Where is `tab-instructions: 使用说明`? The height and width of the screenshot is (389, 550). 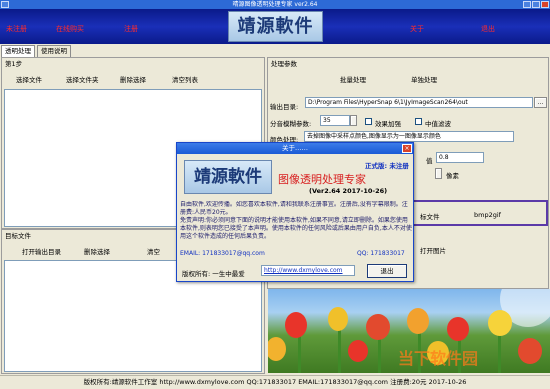 tab-instructions: 使用说明 is located at coordinates (54, 51).